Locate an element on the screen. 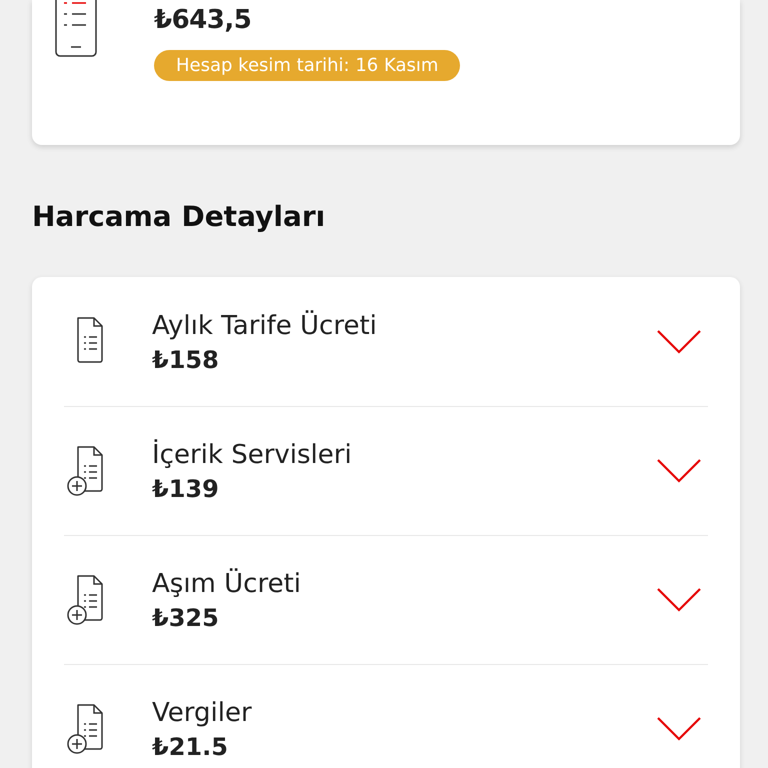  expense-title: Vergiler is located at coordinates (202, 713).